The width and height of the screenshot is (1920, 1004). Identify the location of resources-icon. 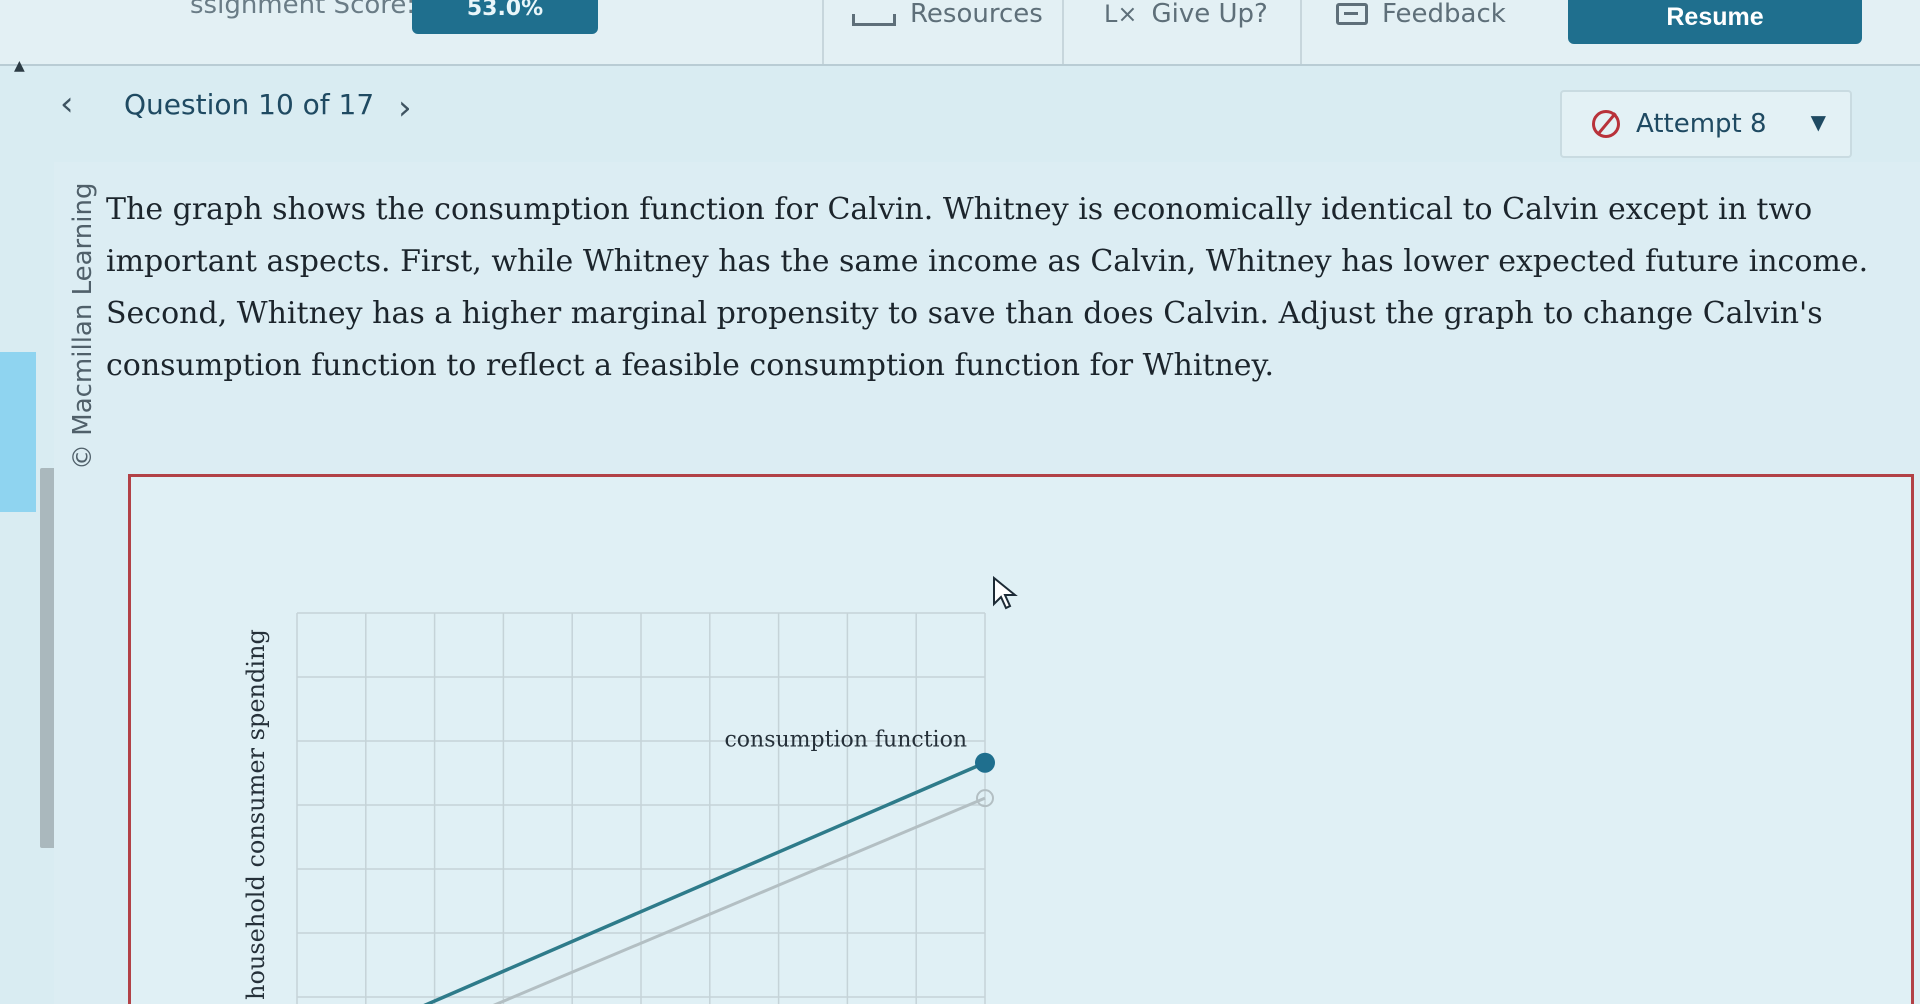
(874, 20).